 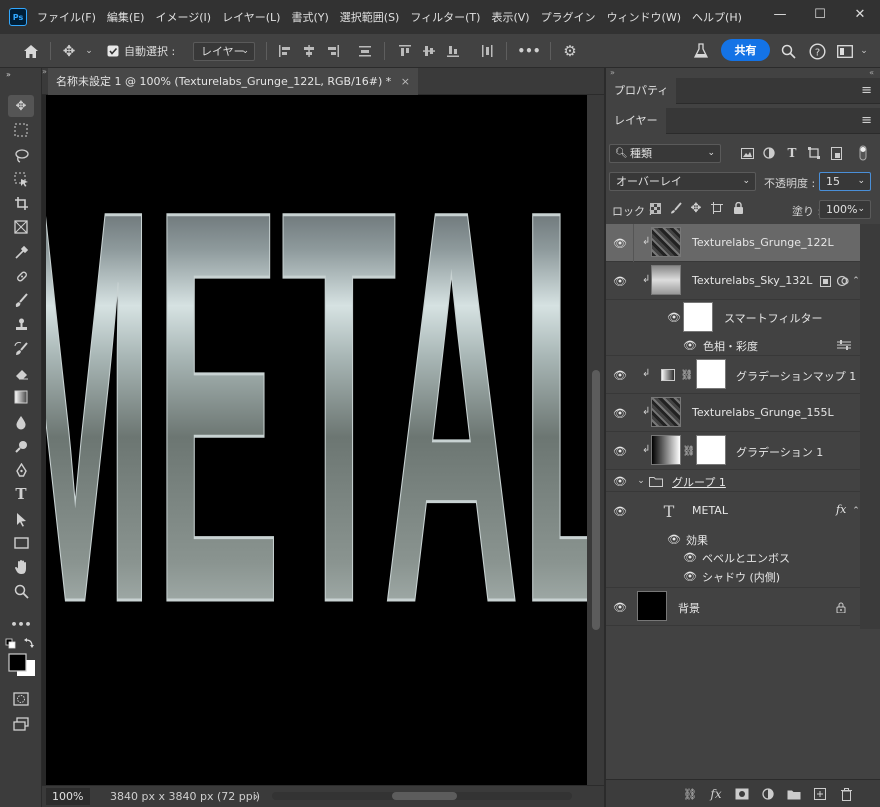 I want to click on horizontal-scroll-thumb, so click(x=424, y=796).